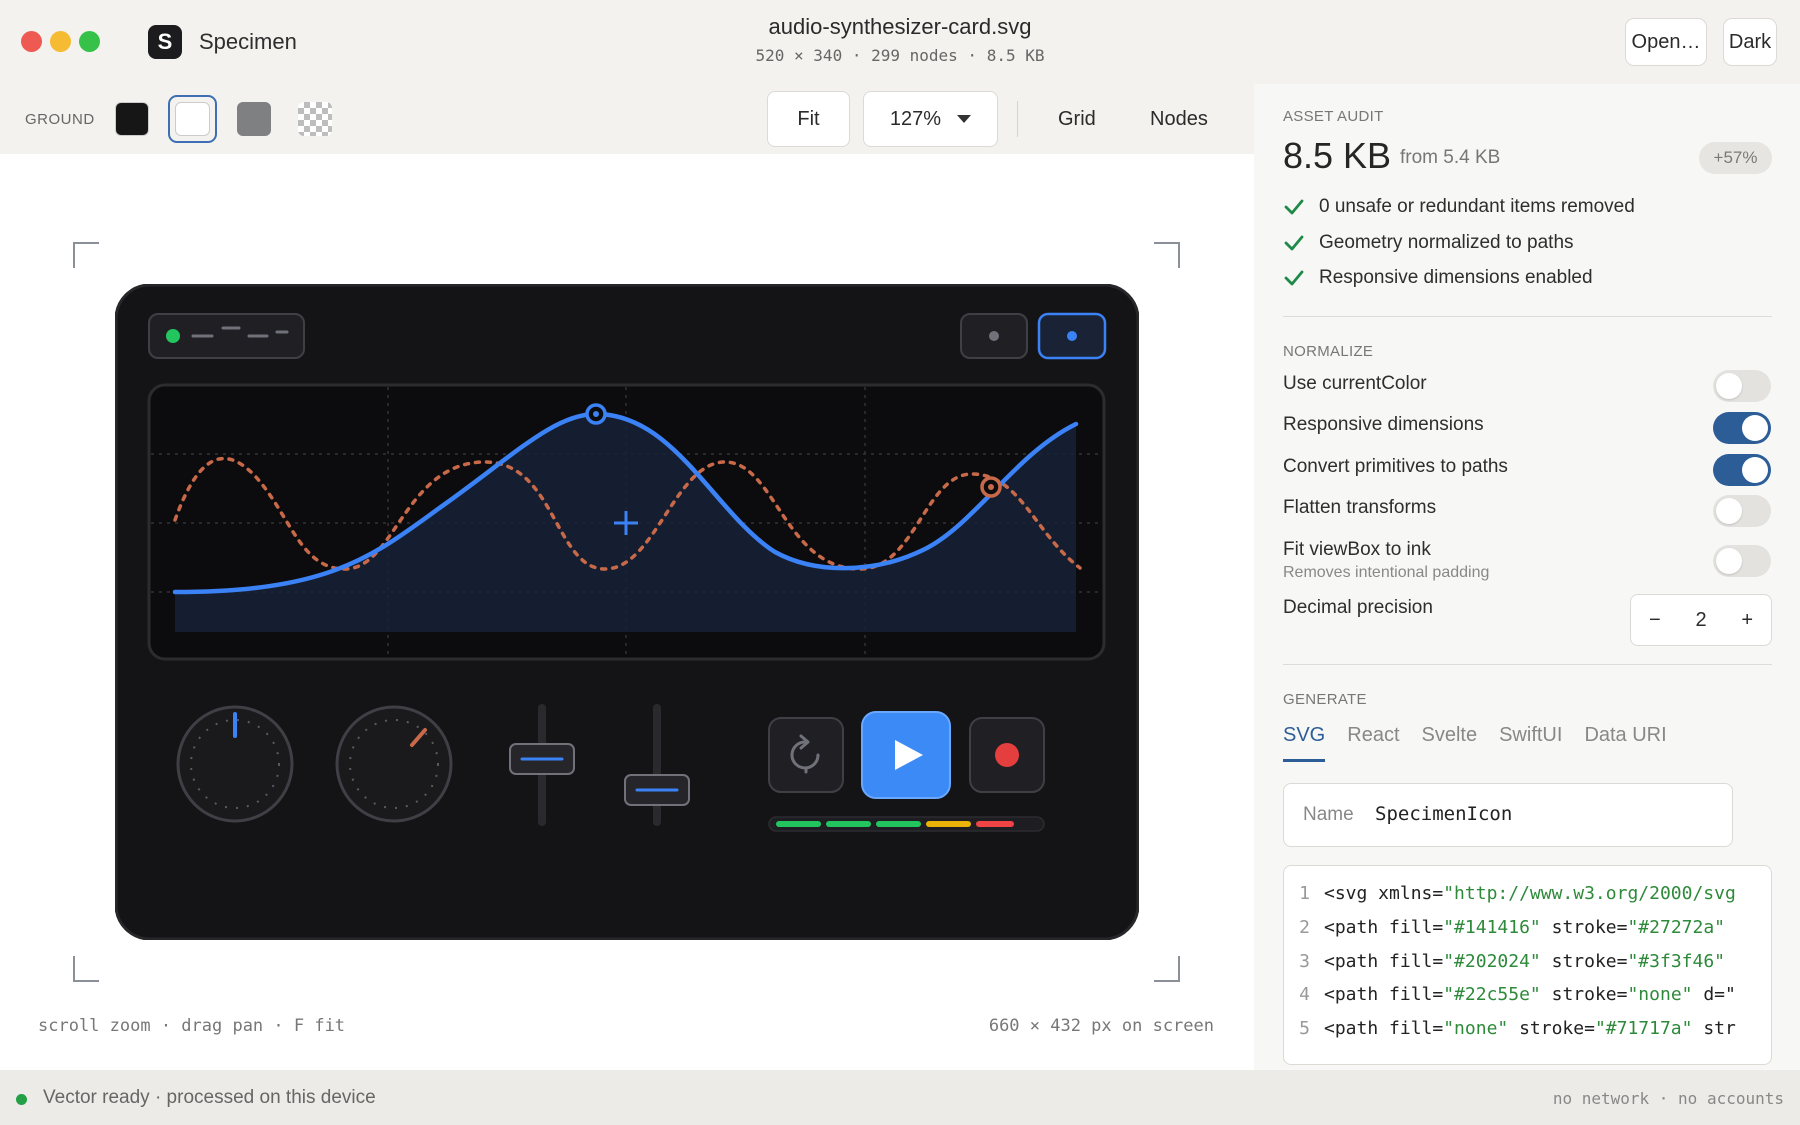  What do you see at coordinates (1655, 620) in the screenshot?
I see `decrement-button: −` at bounding box center [1655, 620].